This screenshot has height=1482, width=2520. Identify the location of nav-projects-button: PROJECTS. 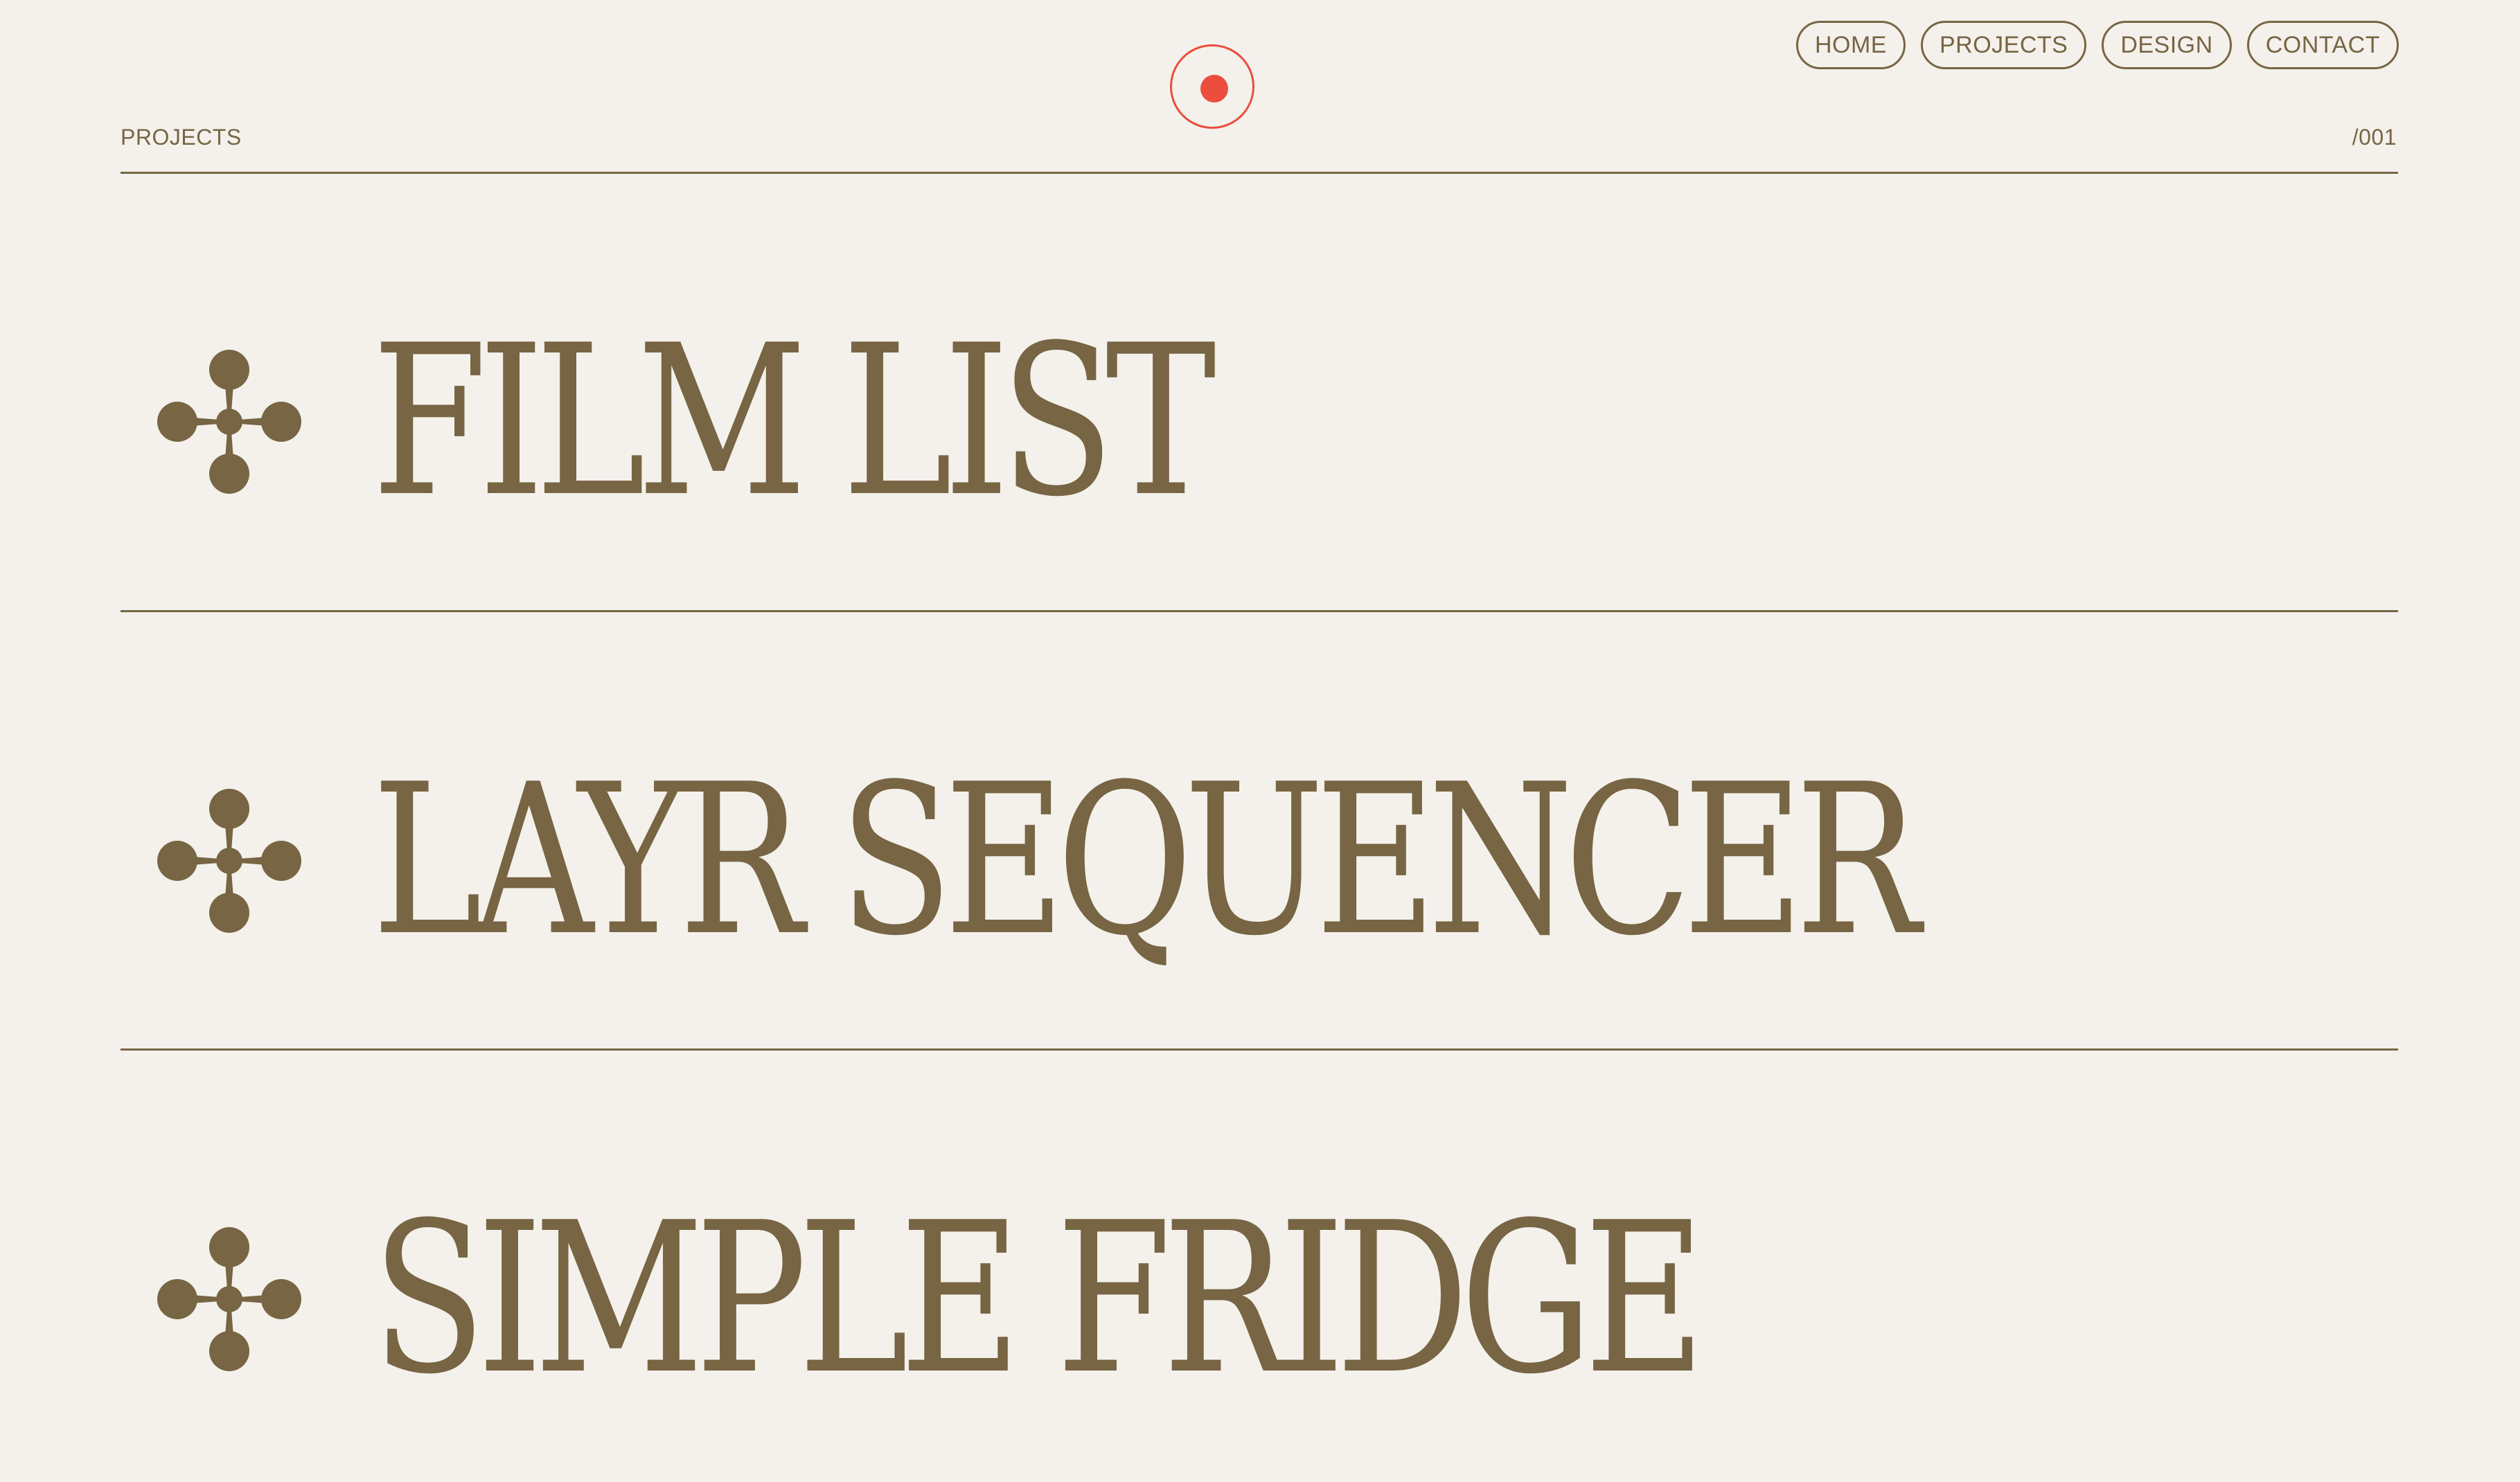
(2003, 45).